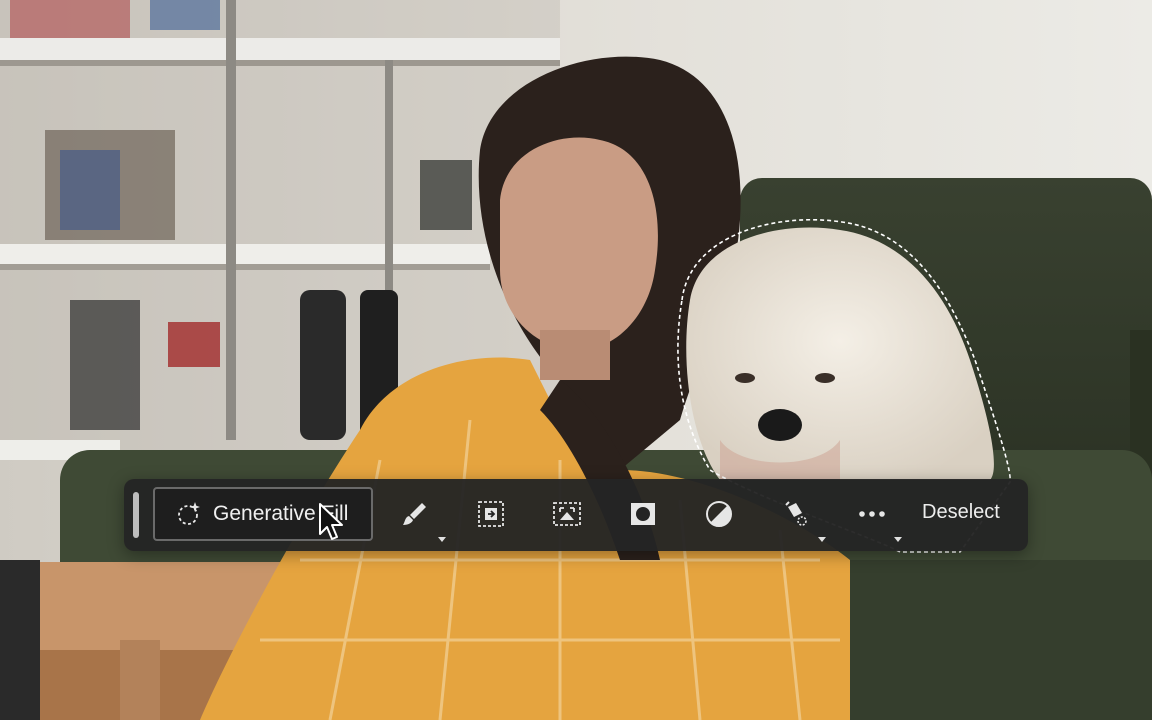  What do you see at coordinates (331, 521) in the screenshot?
I see `mouse-cursor-icon` at bounding box center [331, 521].